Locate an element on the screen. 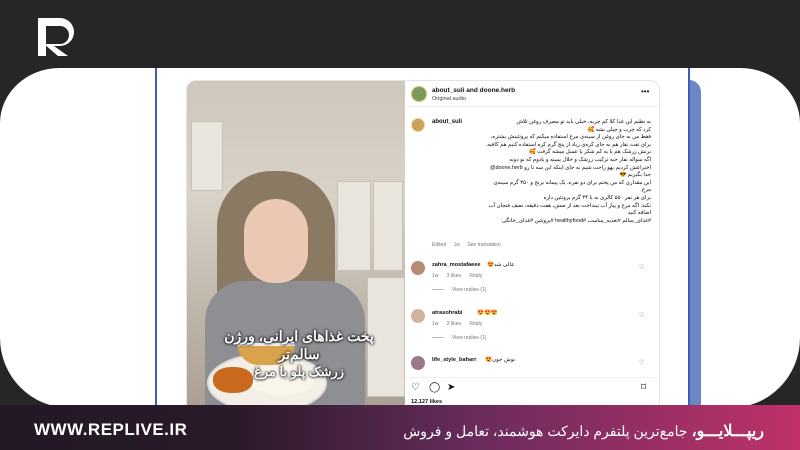  replive-logo-icon is located at coordinates (56, 37).